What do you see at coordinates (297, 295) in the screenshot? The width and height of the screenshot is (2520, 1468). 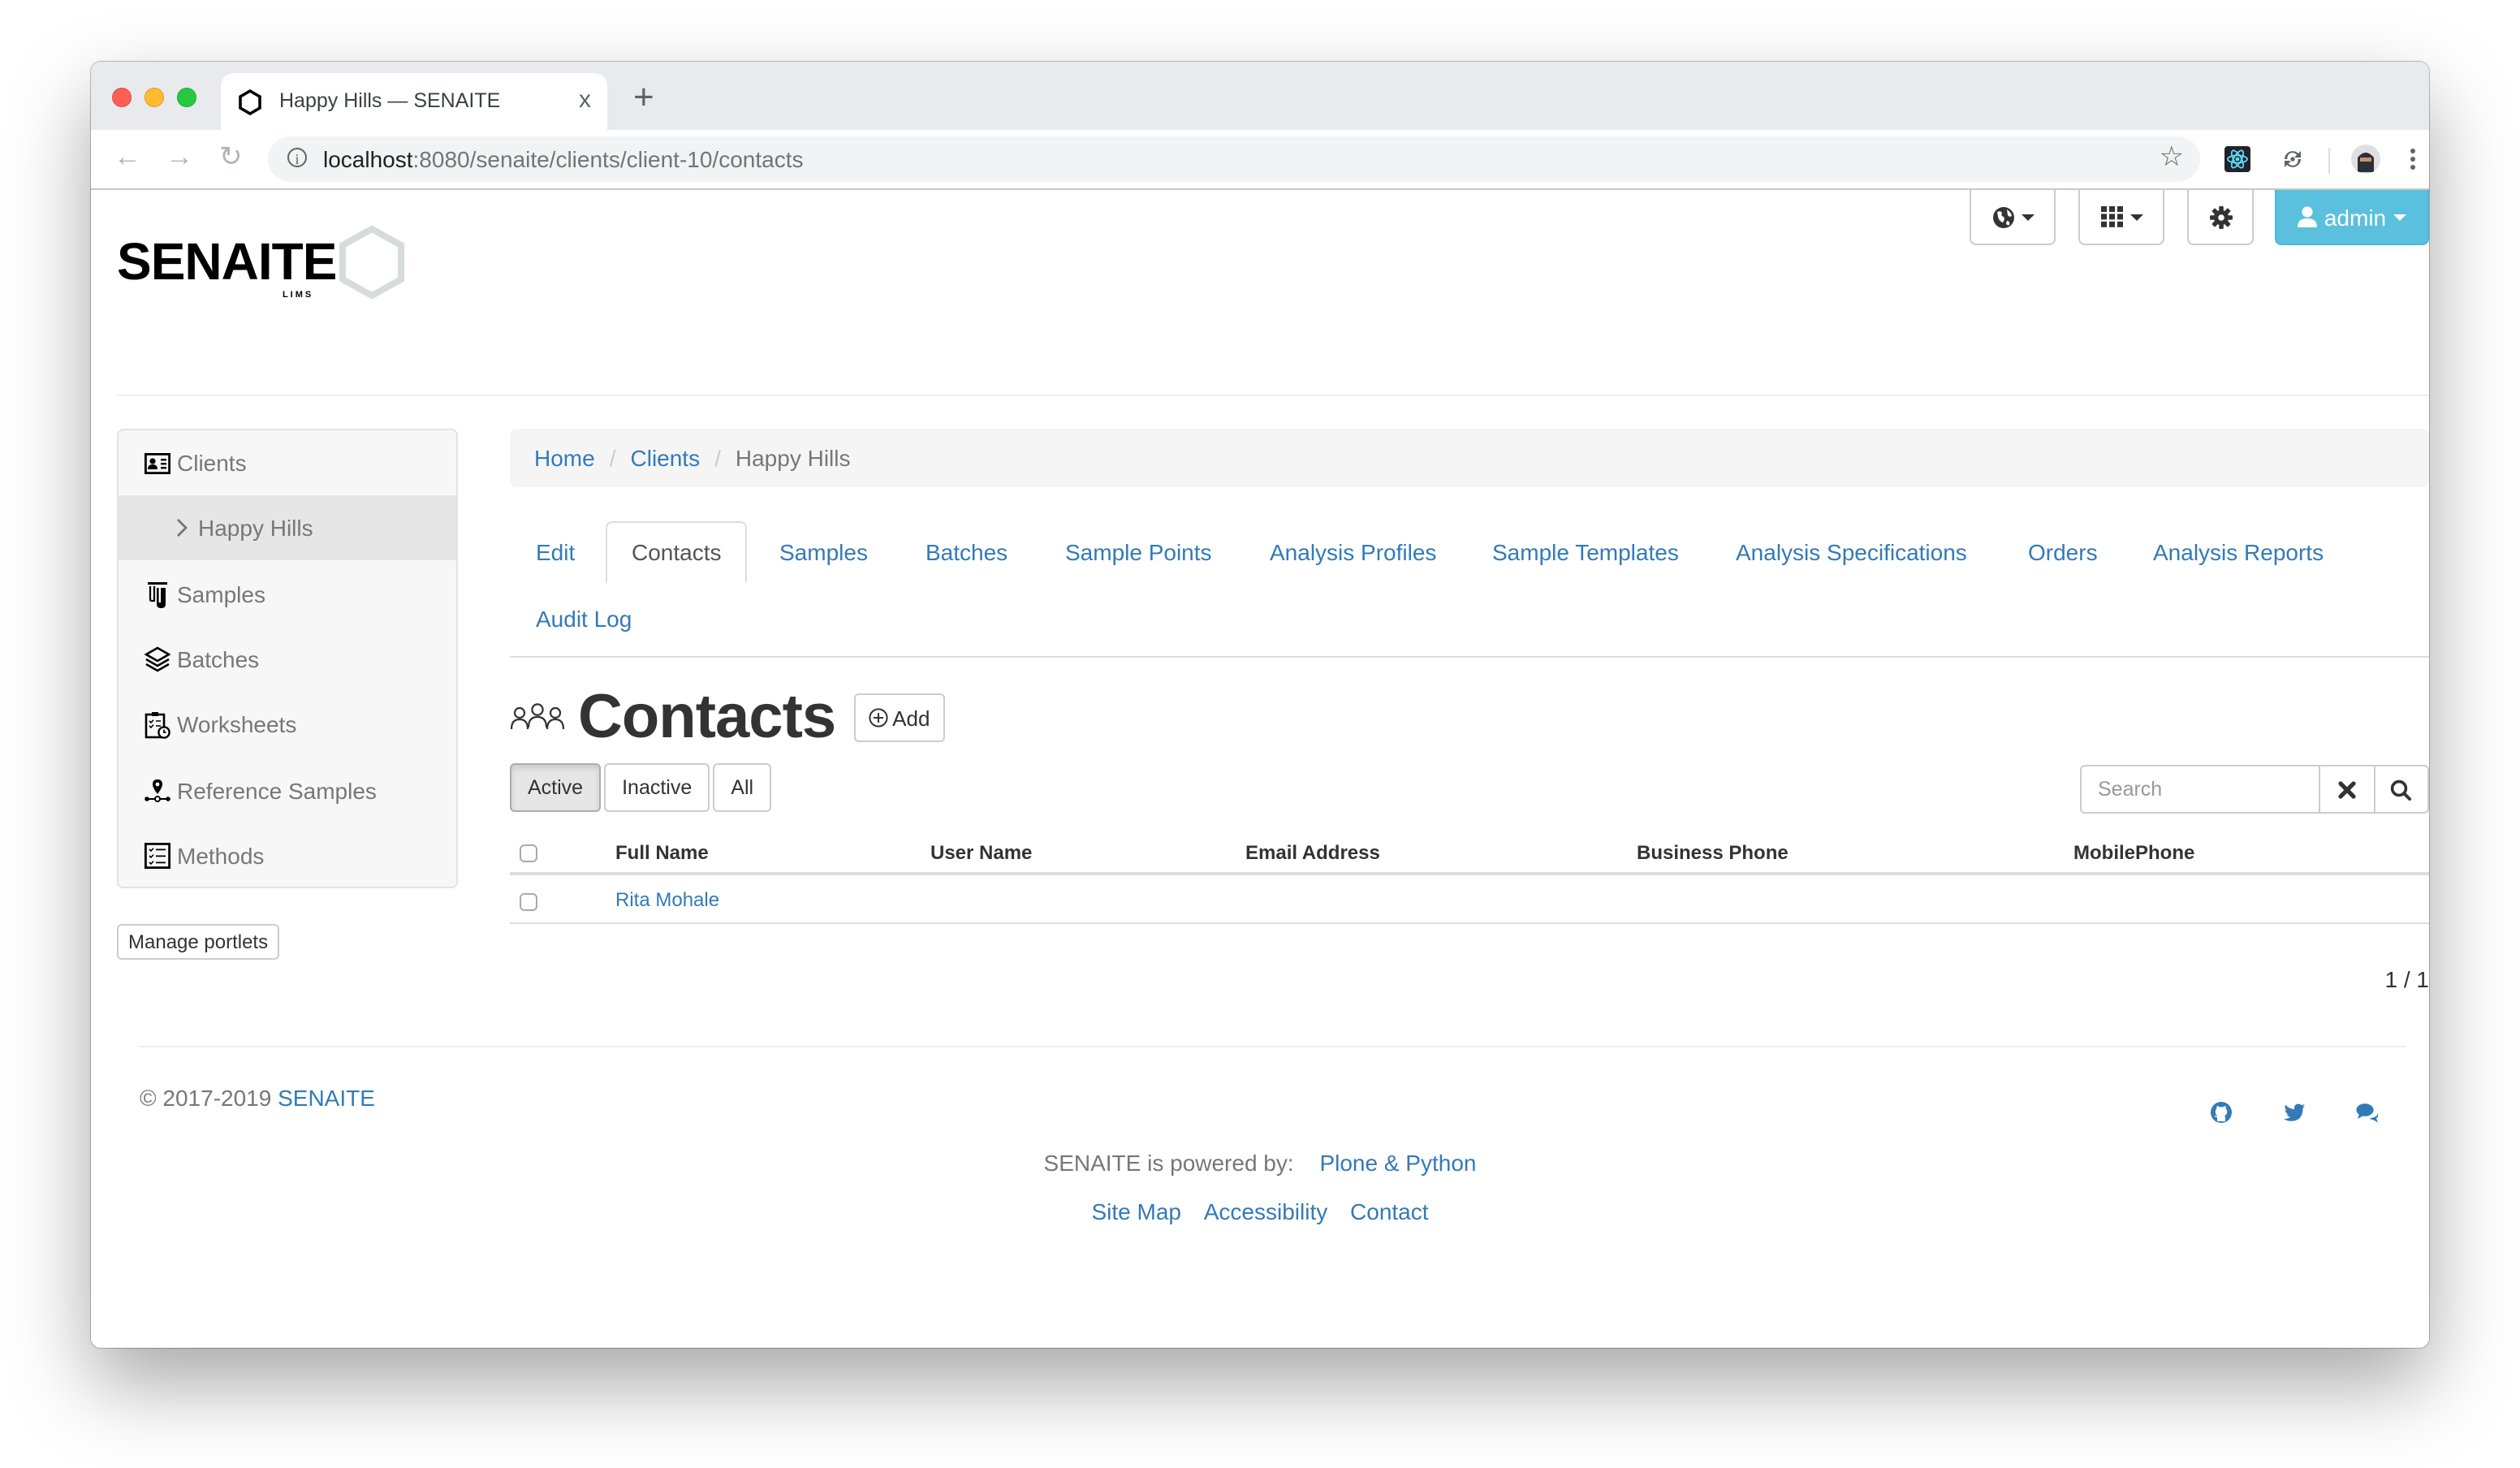 I see `logo-sub: L I M S` at bounding box center [297, 295].